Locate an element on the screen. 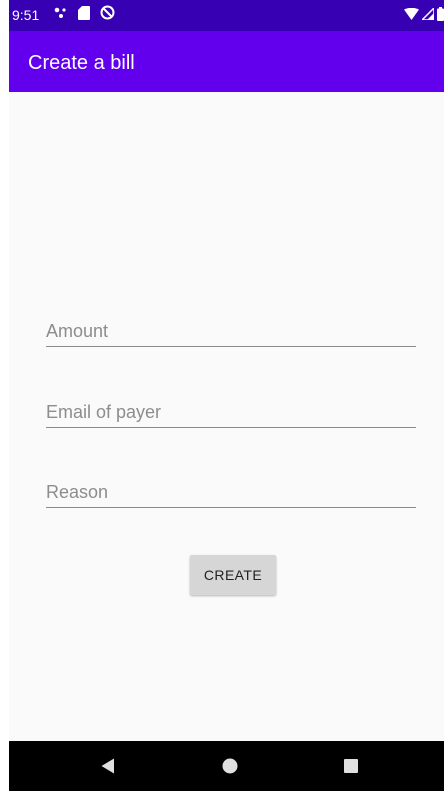 This screenshot has height=791, width=444. page-title: Create a bill is located at coordinates (81, 63).